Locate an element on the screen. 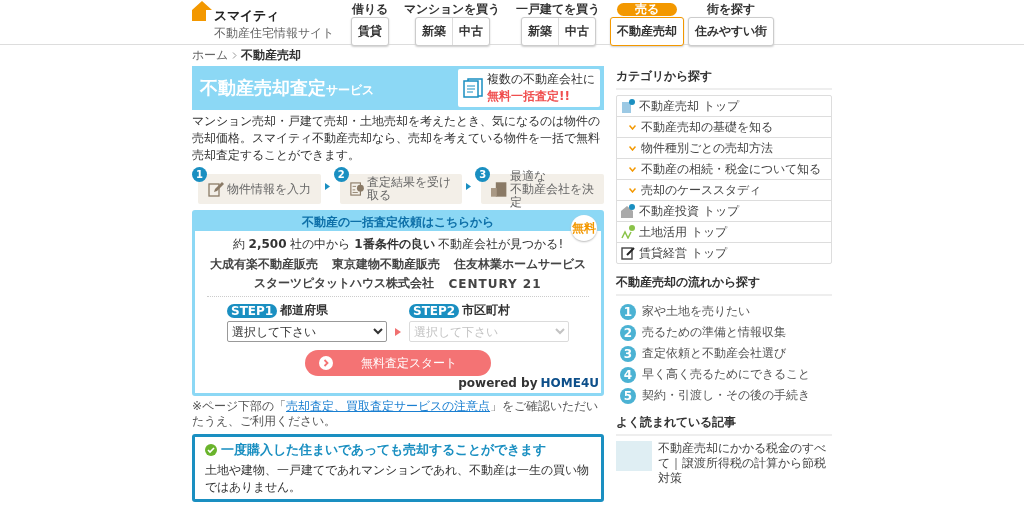 The width and height of the screenshot is (1024, 512). step-badge: STEP1 is located at coordinates (252, 310).